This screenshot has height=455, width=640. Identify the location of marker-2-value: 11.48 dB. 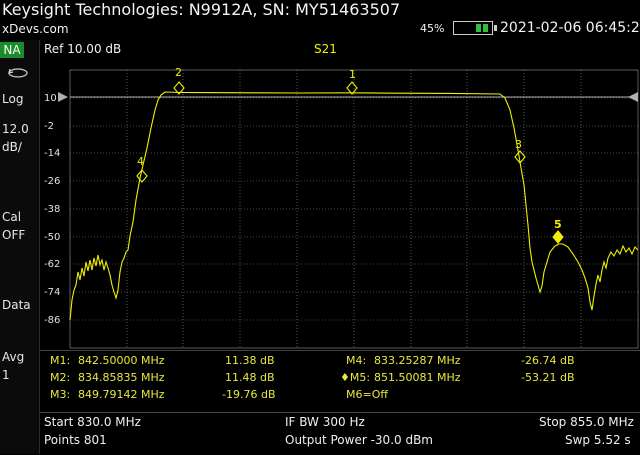
(250, 377).